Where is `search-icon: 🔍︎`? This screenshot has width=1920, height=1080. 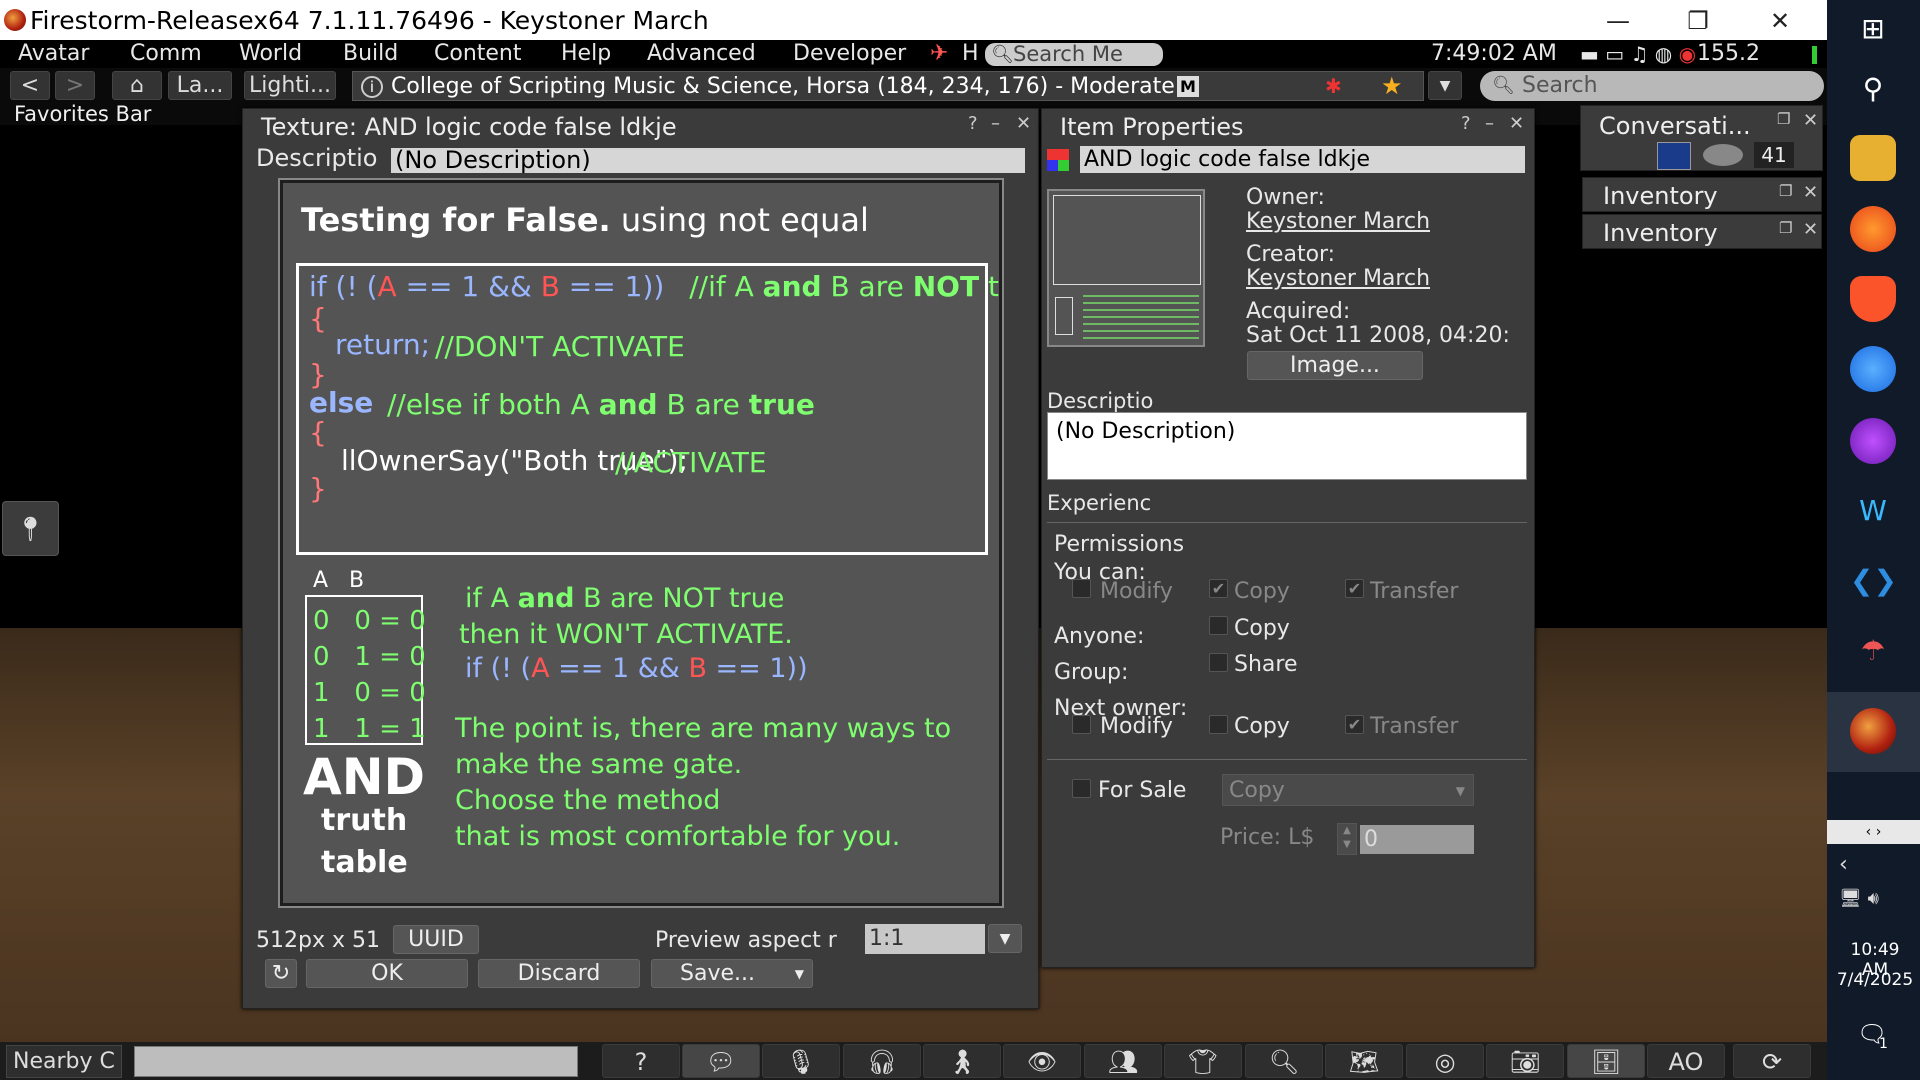
search-icon: 🔍︎ is located at coordinates (1284, 1061).